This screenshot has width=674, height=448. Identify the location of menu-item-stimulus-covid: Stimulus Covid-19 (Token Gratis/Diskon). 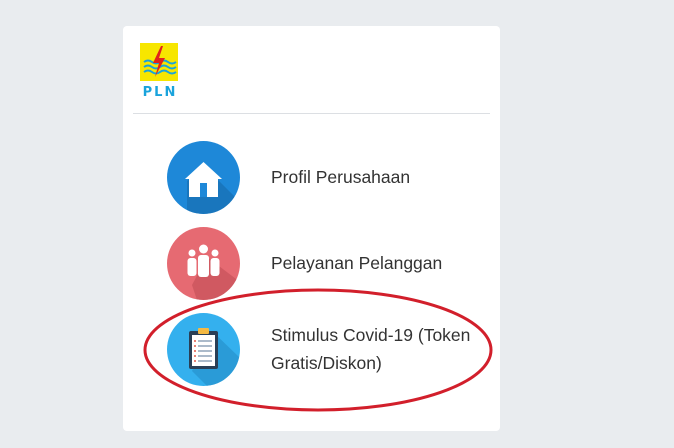
(332, 349).